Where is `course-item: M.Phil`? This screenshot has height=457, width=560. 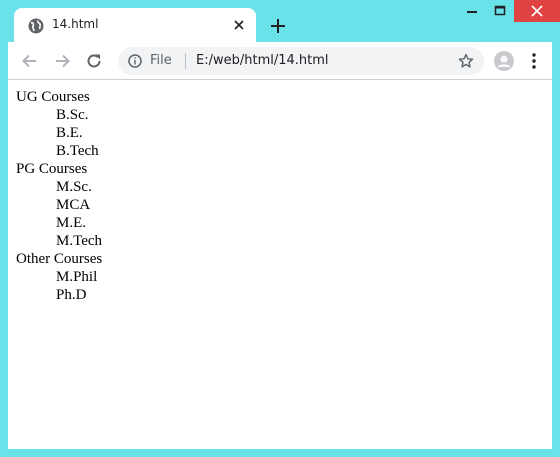 course-item: M.Phil is located at coordinates (77, 277).